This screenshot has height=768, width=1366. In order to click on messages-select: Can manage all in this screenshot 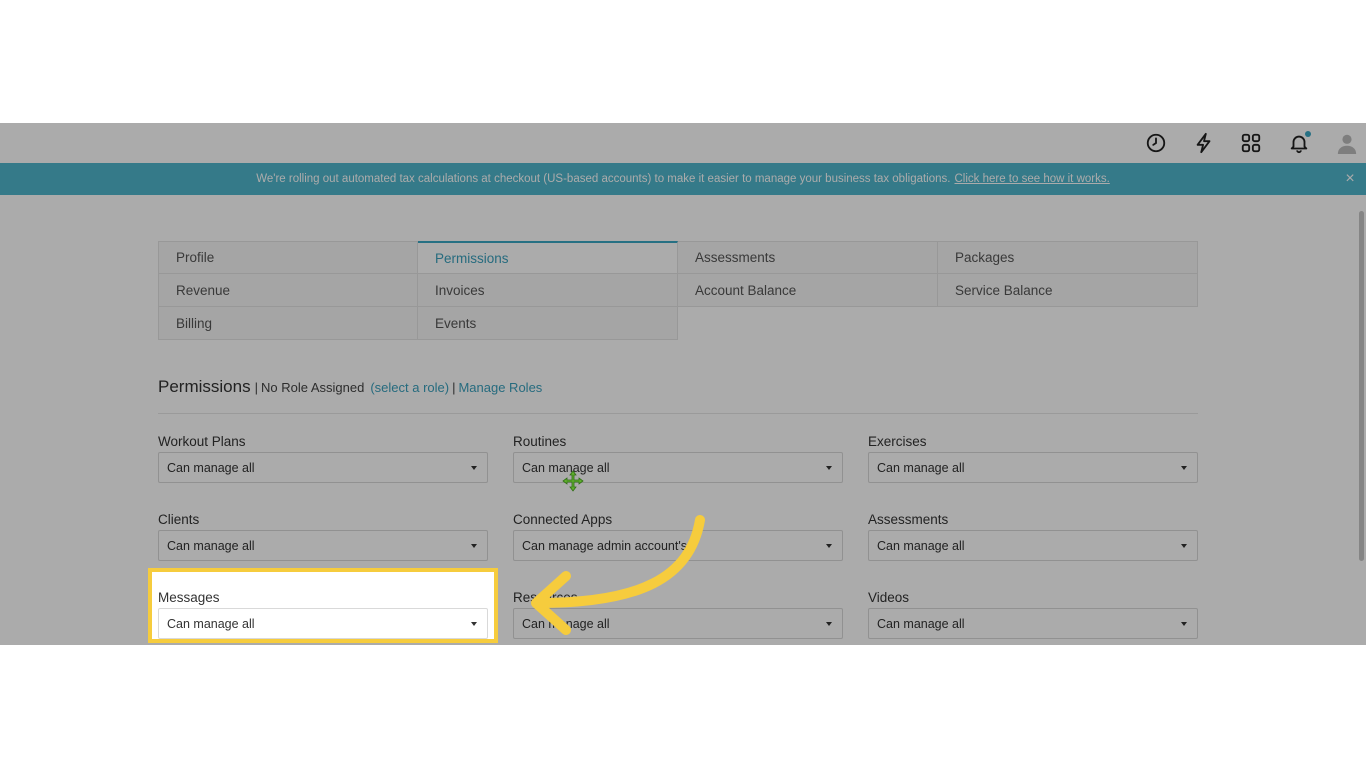, I will do `click(323, 623)`.